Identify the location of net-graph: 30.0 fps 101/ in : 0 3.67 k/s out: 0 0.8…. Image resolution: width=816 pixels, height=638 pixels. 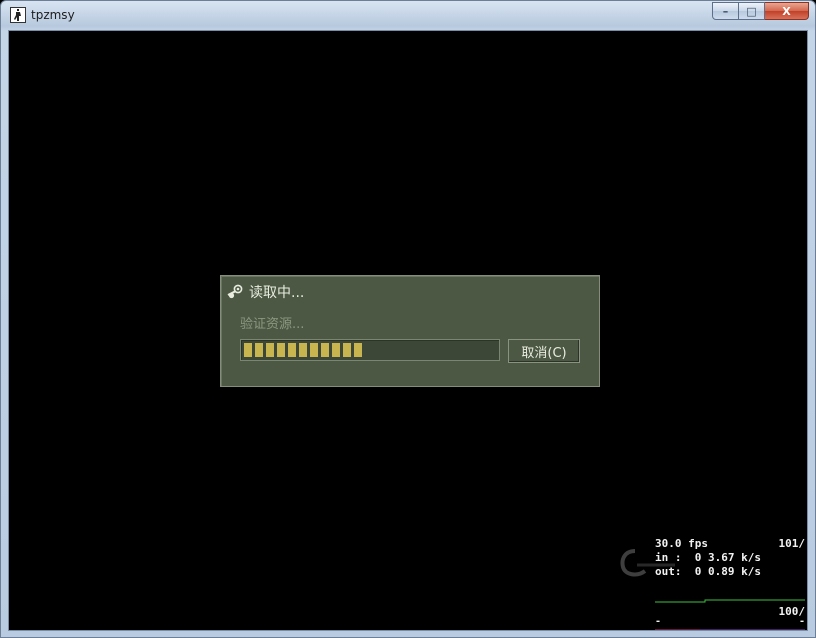
(729, 583).